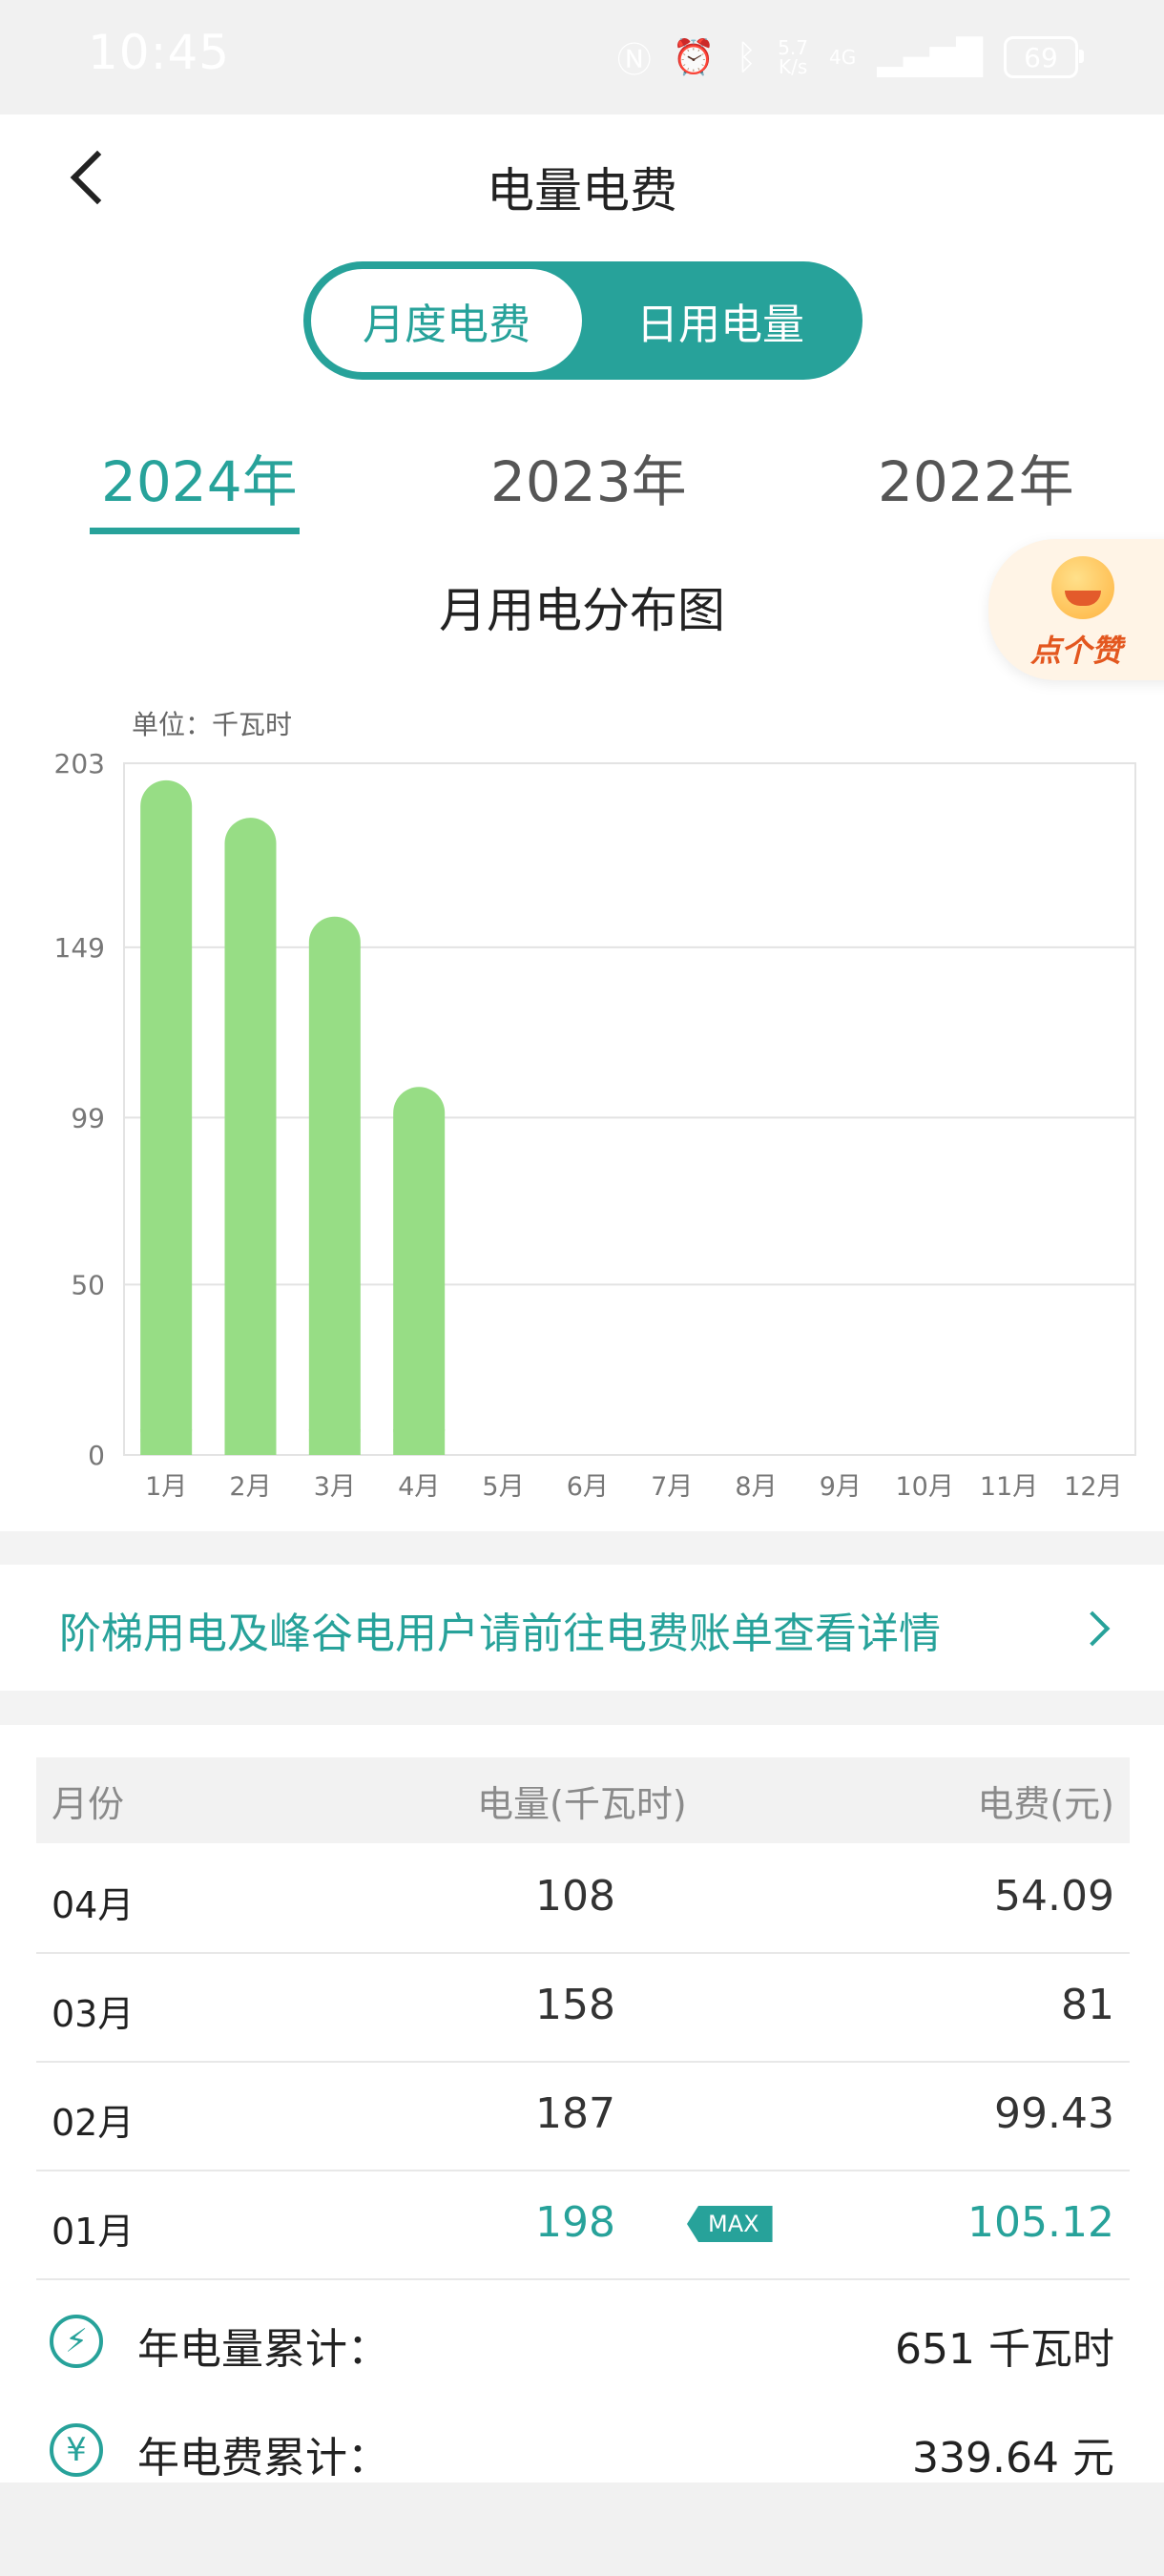  I want to click on toggle-monthly-fee: 月度电费, so click(446, 320).